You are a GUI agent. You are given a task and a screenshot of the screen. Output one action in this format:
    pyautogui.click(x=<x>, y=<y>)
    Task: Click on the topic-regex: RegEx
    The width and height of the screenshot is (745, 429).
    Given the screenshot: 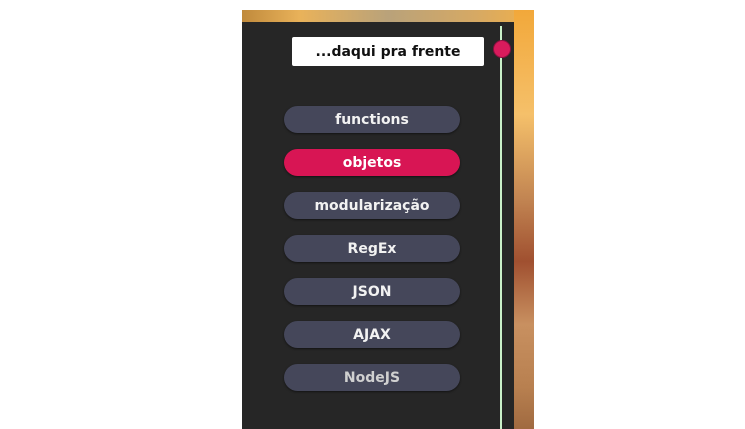 What is the action you would take?
    pyautogui.click(x=372, y=248)
    